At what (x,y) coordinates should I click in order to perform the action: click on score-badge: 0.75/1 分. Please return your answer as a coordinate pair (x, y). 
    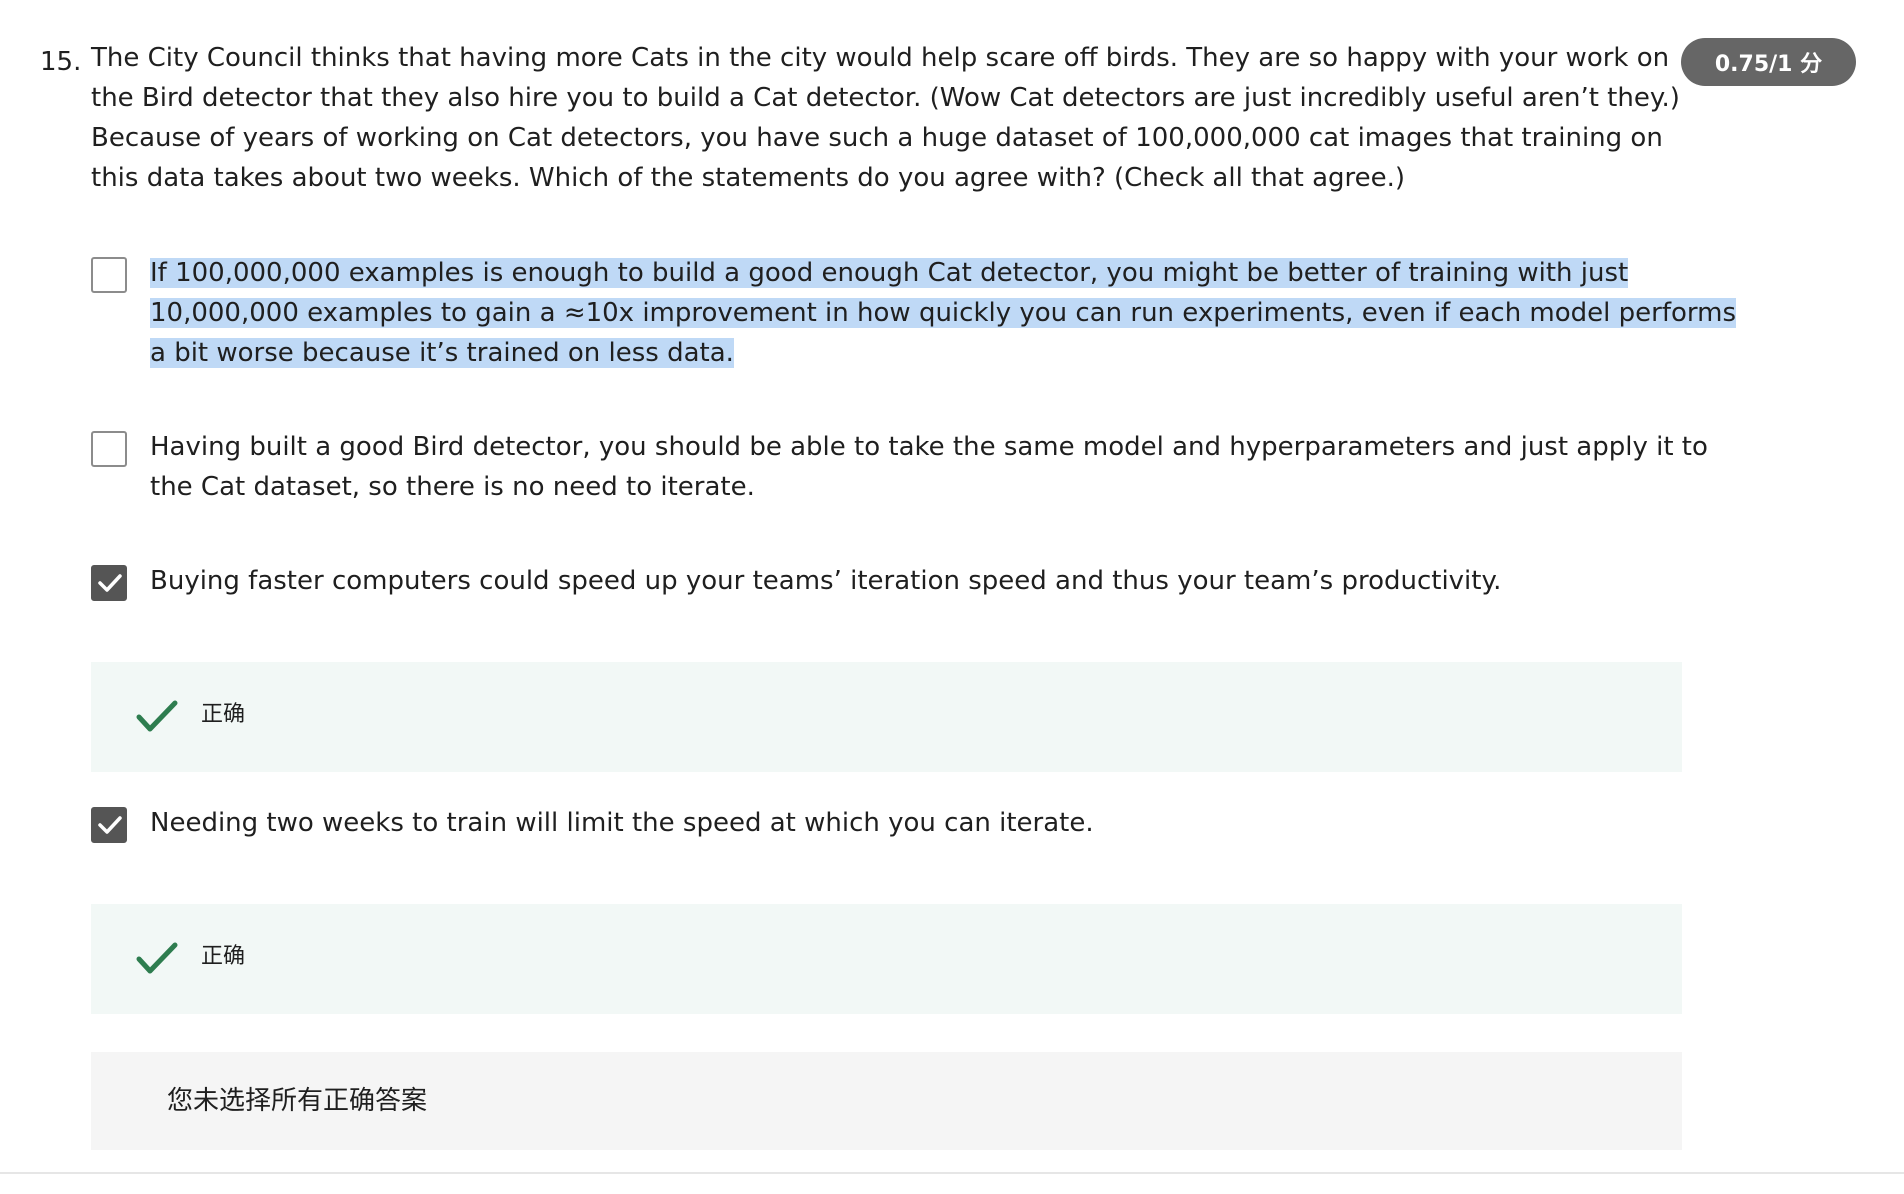
    Looking at the image, I should click on (1768, 62).